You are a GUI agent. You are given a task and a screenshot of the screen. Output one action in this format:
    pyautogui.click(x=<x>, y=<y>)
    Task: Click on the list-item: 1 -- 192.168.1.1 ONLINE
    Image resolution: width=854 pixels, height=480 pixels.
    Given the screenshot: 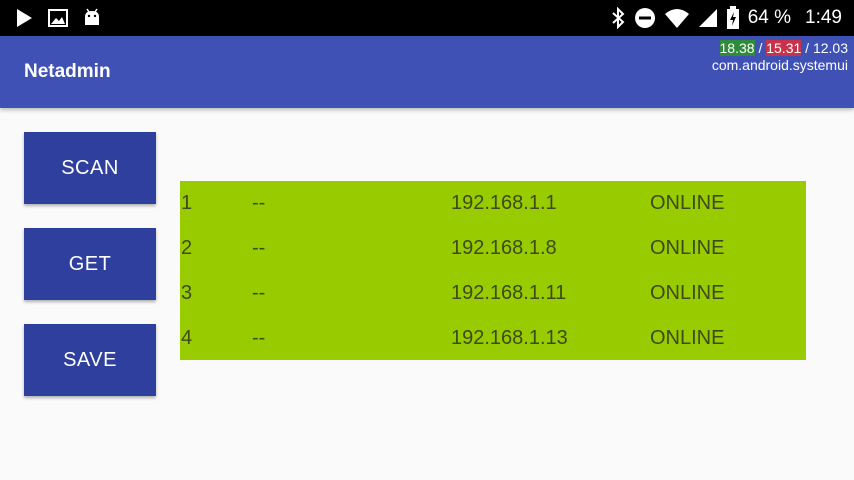 What is the action you would take?
    pyautogui.click(x=493, y=203)
    